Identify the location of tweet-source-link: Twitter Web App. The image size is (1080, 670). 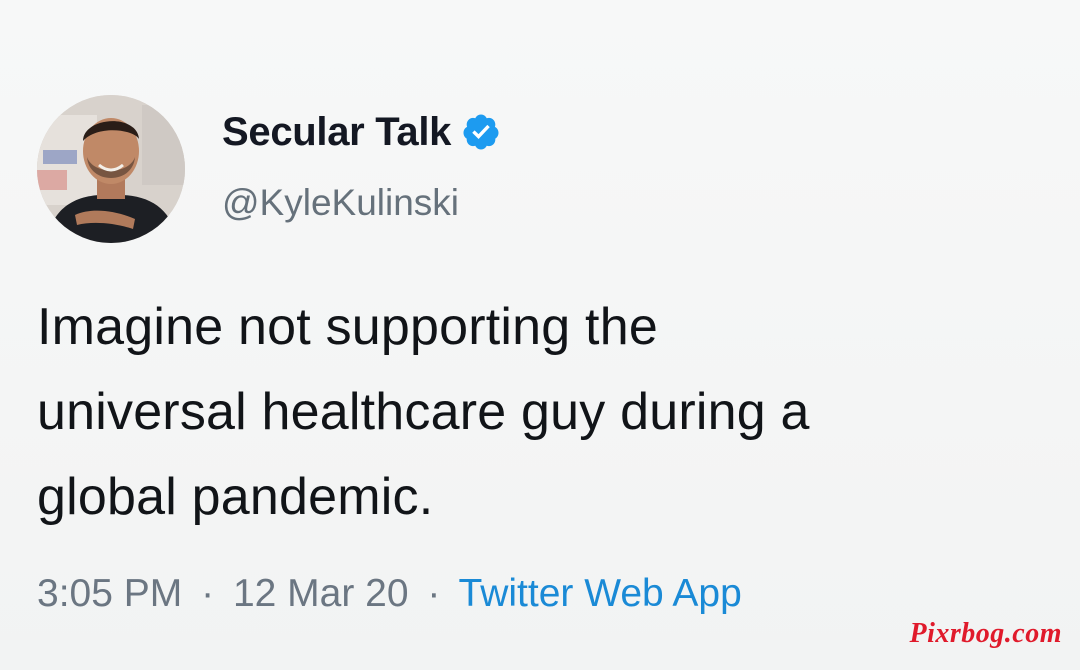
(600, 593).